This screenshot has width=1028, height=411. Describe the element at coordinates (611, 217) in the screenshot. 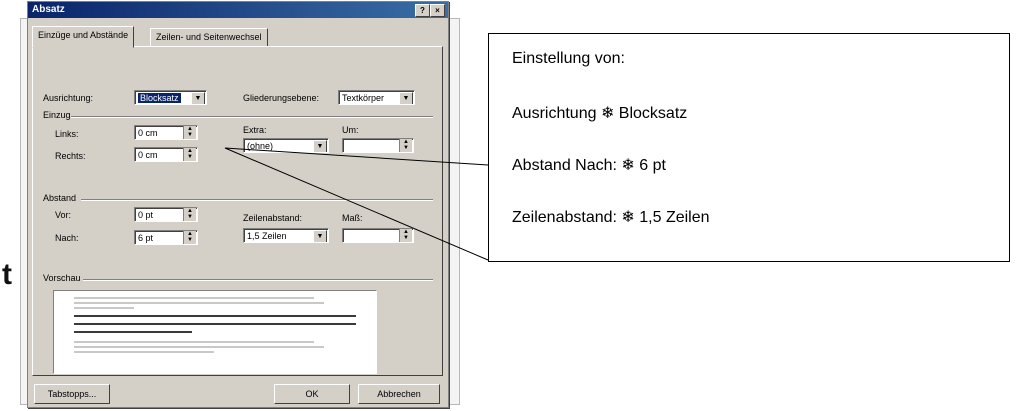

I see `callout-line-zeilenabstand: Zeilenabstand: ❄ 1,5 Zeilen` at that location.